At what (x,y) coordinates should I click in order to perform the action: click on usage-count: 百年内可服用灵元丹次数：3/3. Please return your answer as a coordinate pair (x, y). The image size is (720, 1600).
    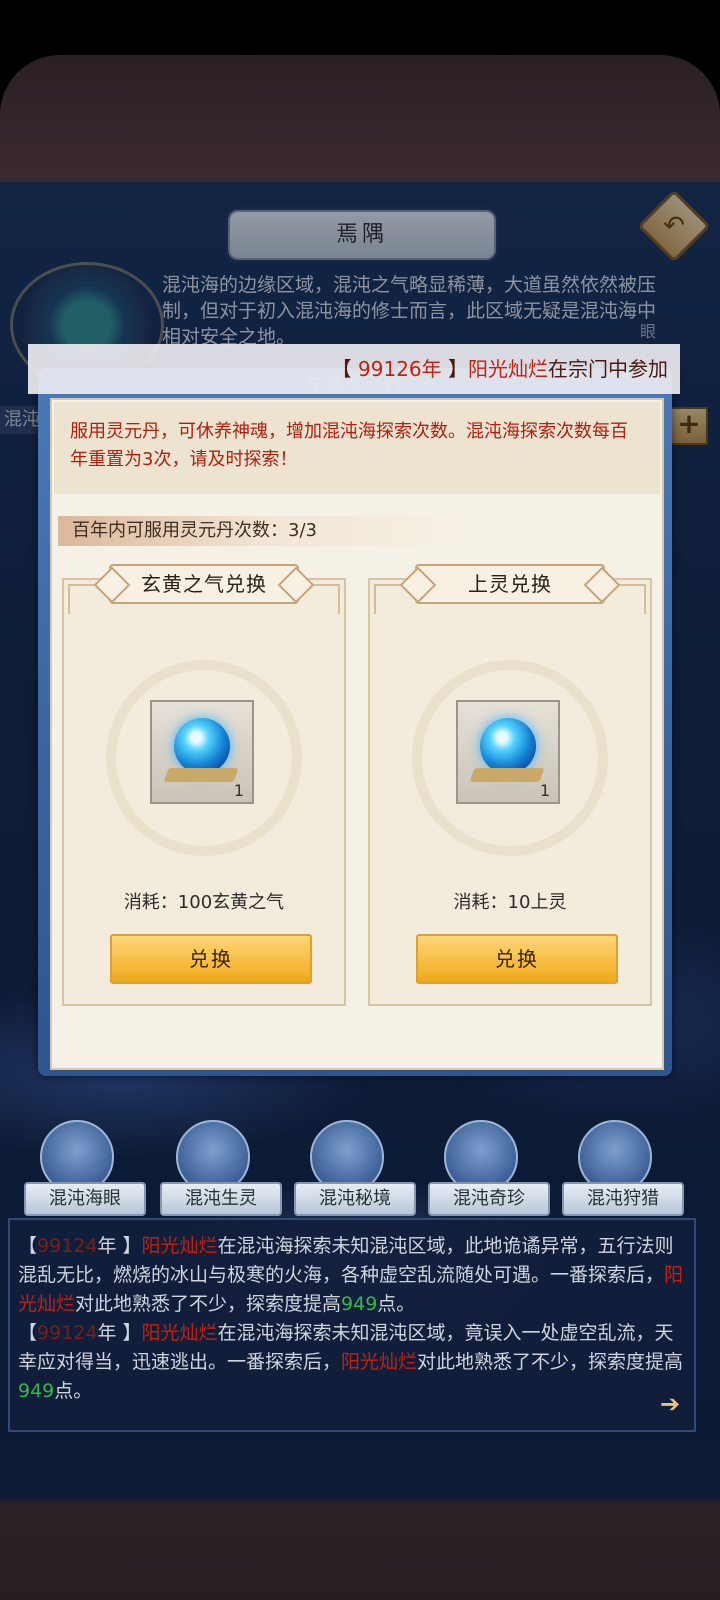
    Looking at the image, I should click on (268, 531).